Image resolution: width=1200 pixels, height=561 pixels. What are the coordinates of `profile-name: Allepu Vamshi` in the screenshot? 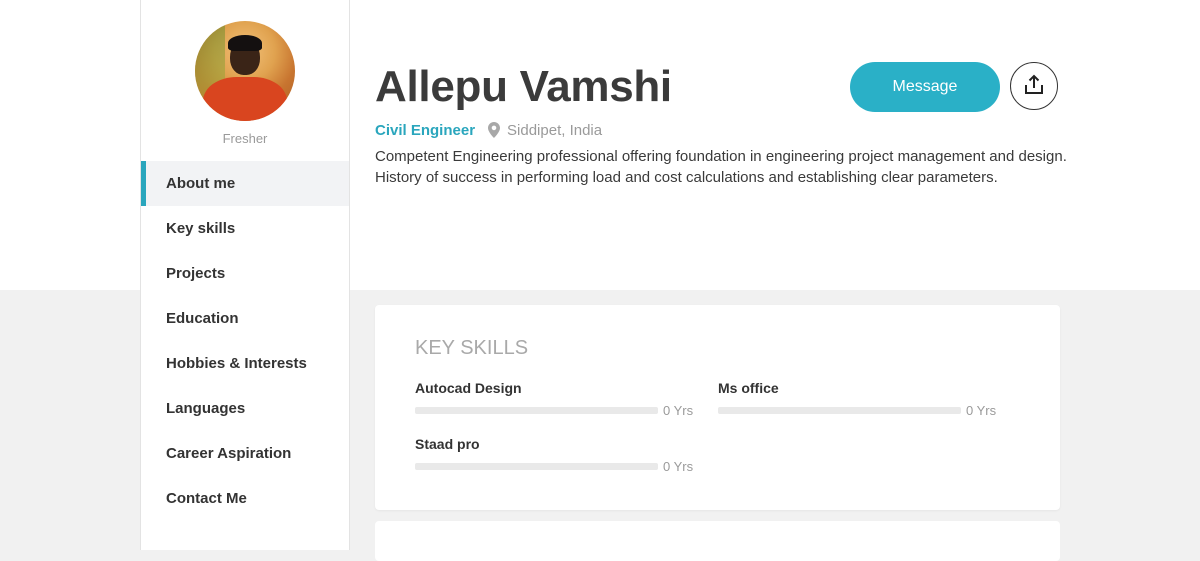 It's located at (523, 86).